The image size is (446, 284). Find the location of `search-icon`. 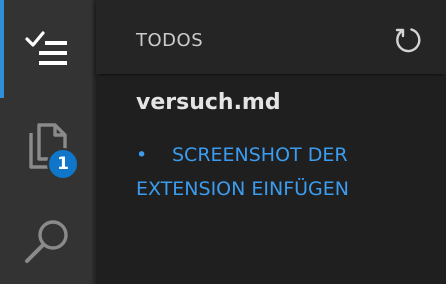

search-icon is located at coordinates (46, 241).